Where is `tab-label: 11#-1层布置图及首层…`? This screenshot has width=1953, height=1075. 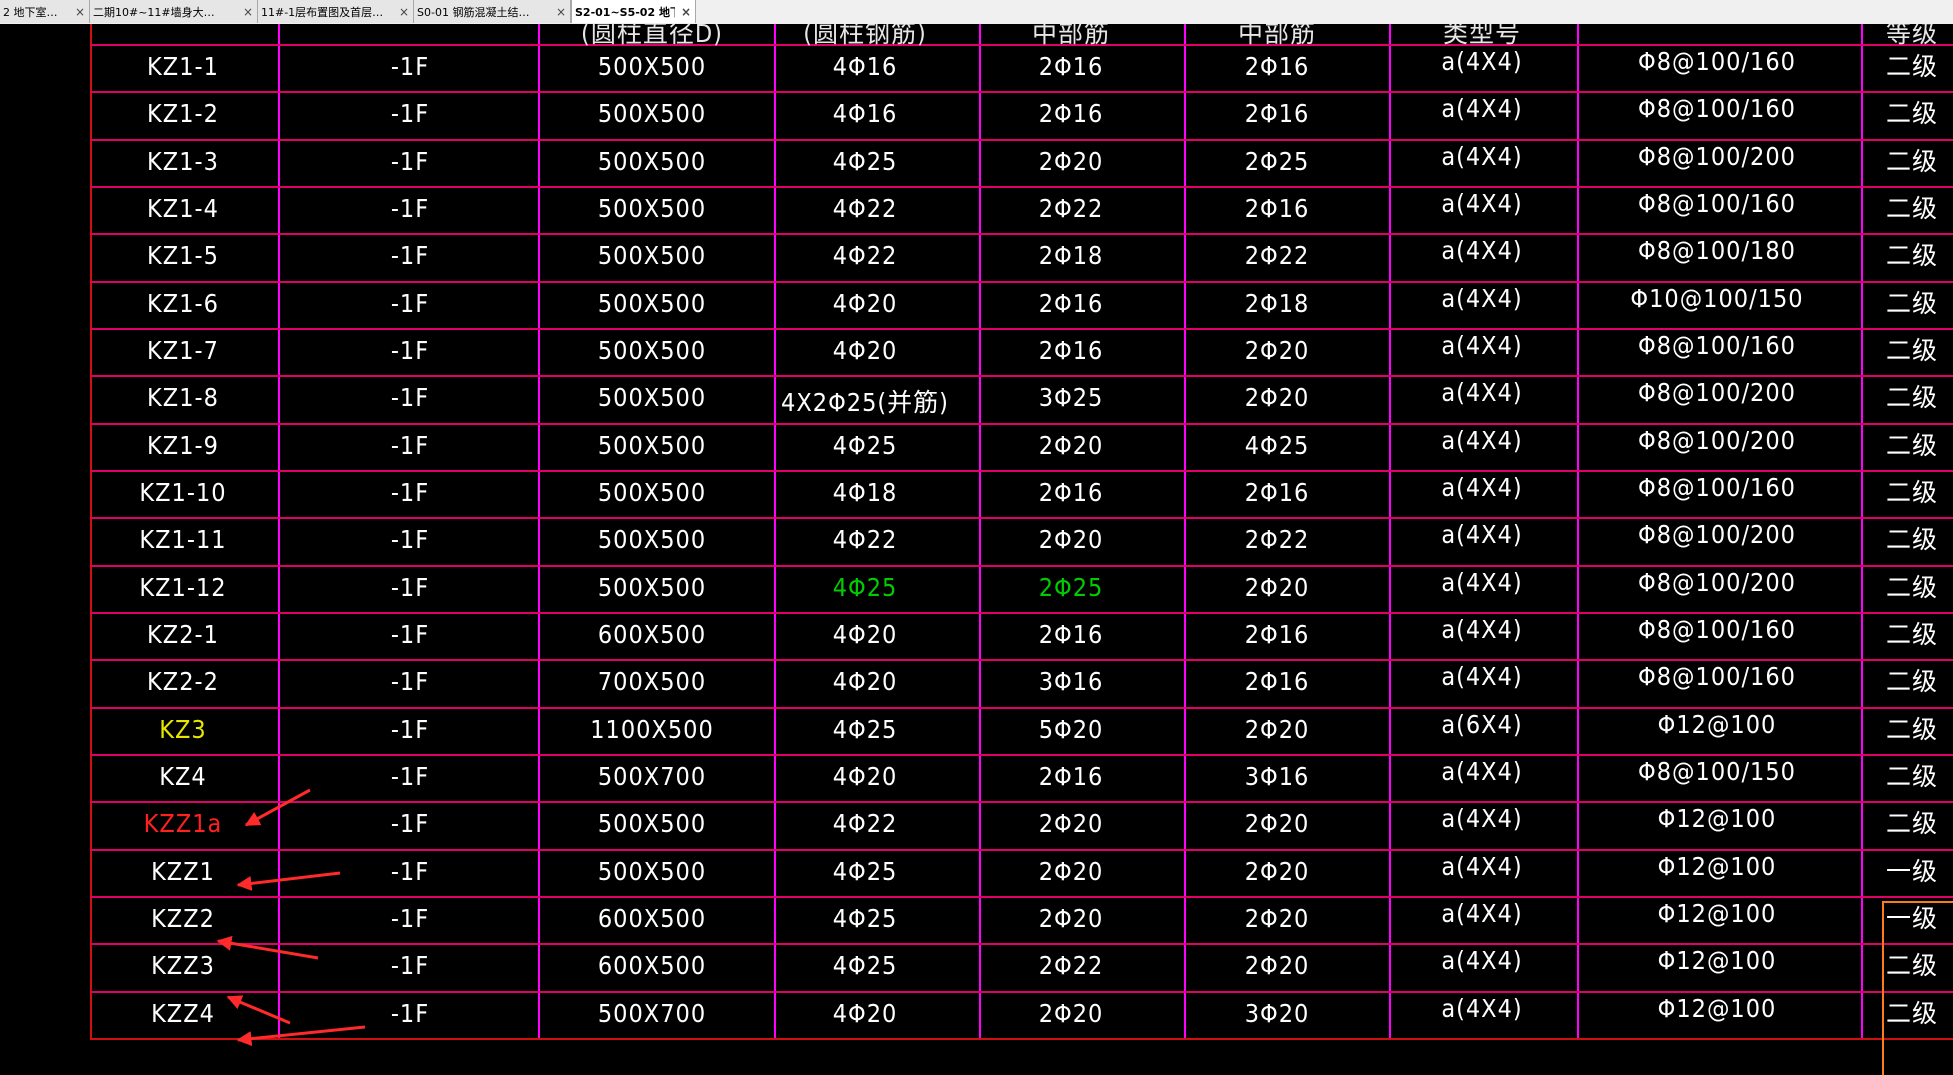
tab-label: 11#-1层布置图及首层… is located at coordinates (322, 12).